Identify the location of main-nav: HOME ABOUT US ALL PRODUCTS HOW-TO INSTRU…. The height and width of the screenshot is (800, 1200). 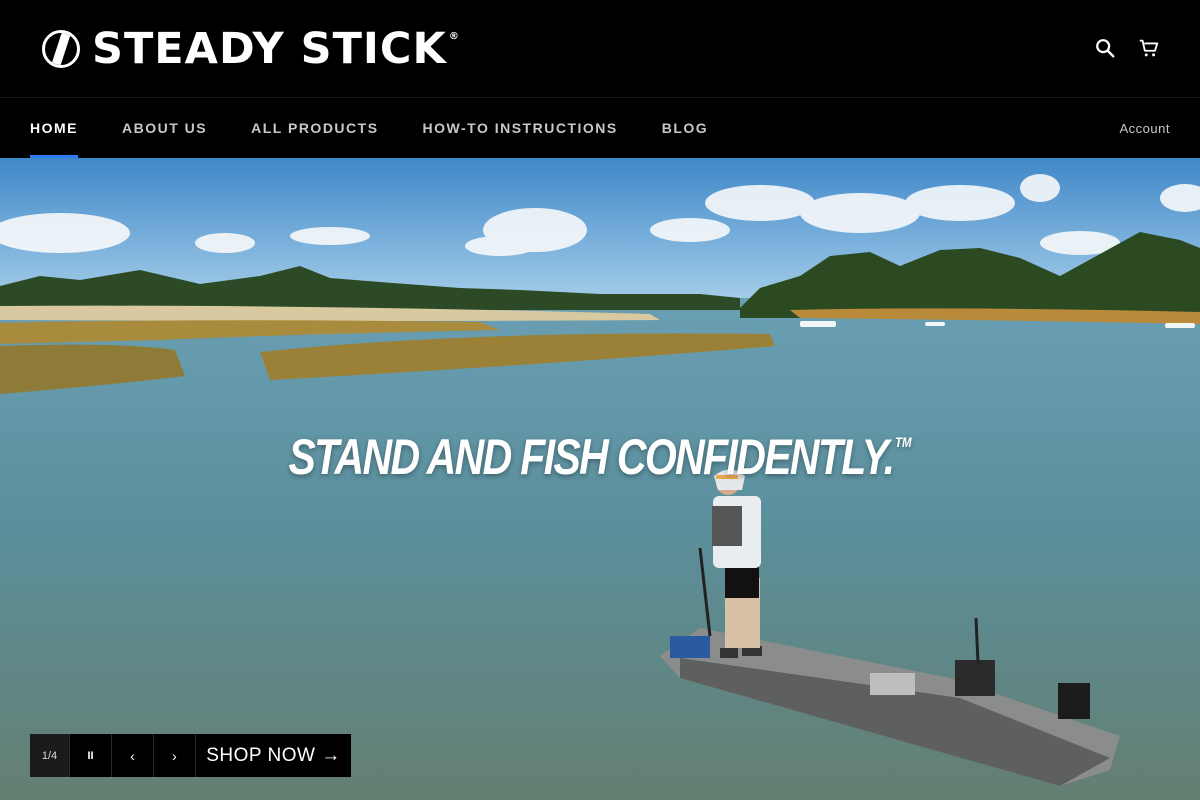
(600, 128).